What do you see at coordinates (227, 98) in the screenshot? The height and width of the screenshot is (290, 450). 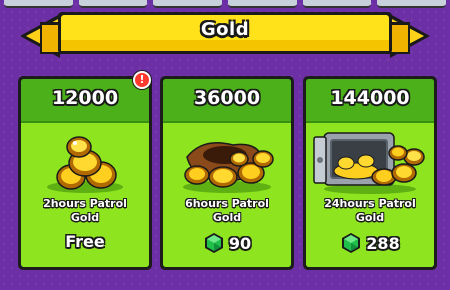 I see `offer-amount: 36000` at bounding box center [227, 98].